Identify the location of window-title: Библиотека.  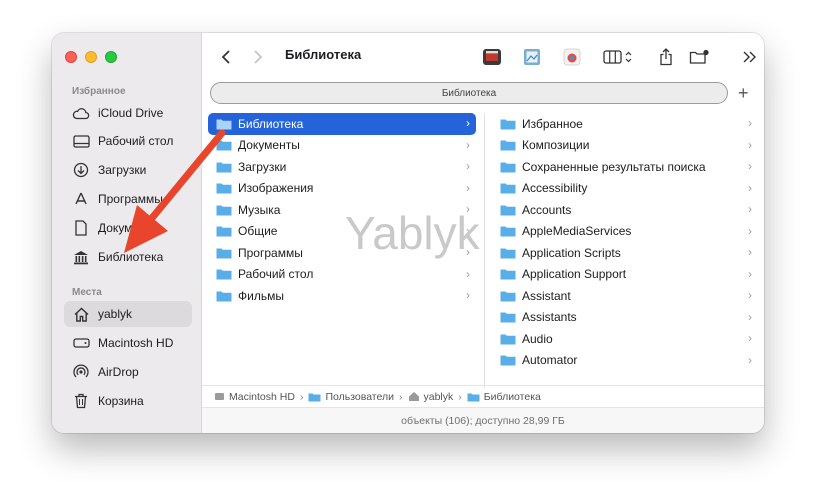
(323, 54).